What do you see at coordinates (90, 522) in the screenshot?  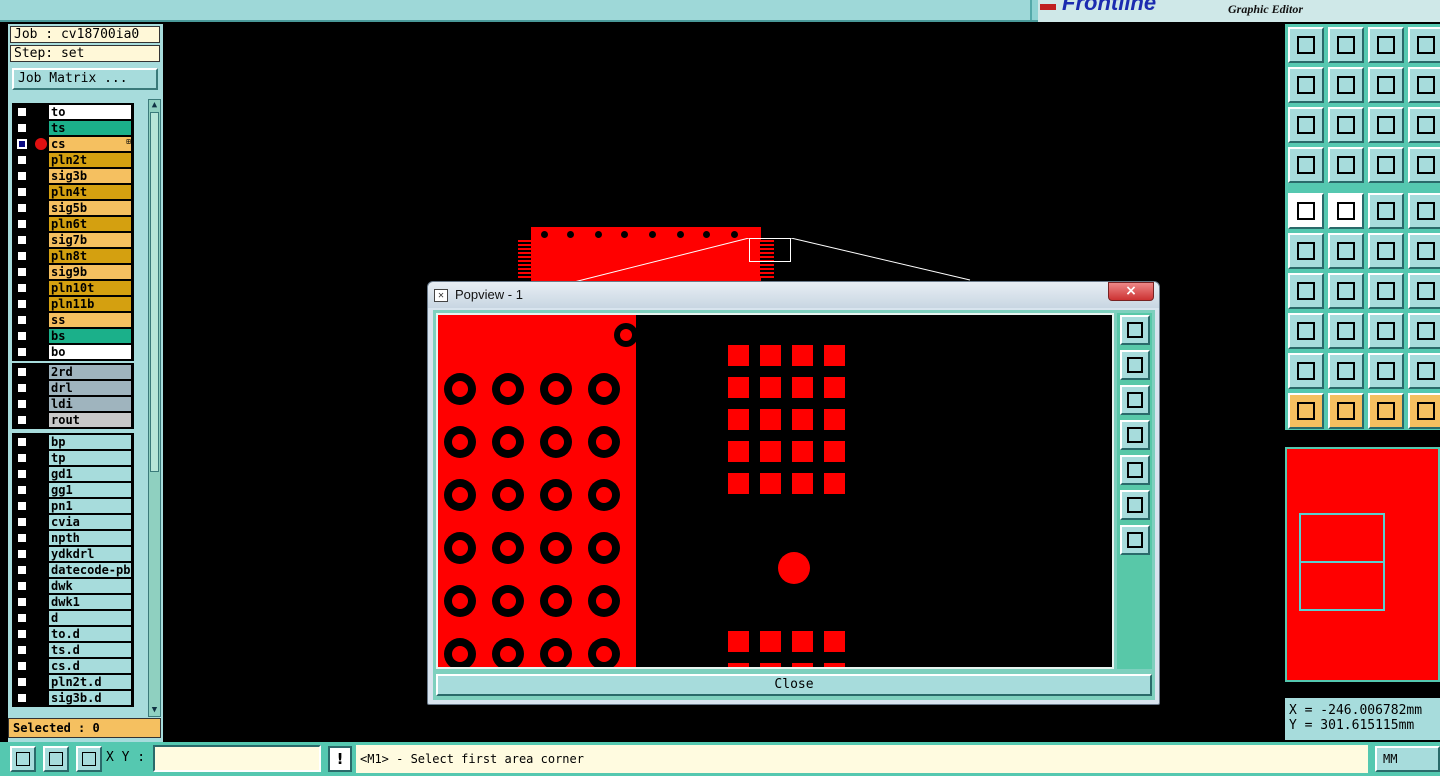 I see `layer-name: cvia` at bounding box center [90, 522].